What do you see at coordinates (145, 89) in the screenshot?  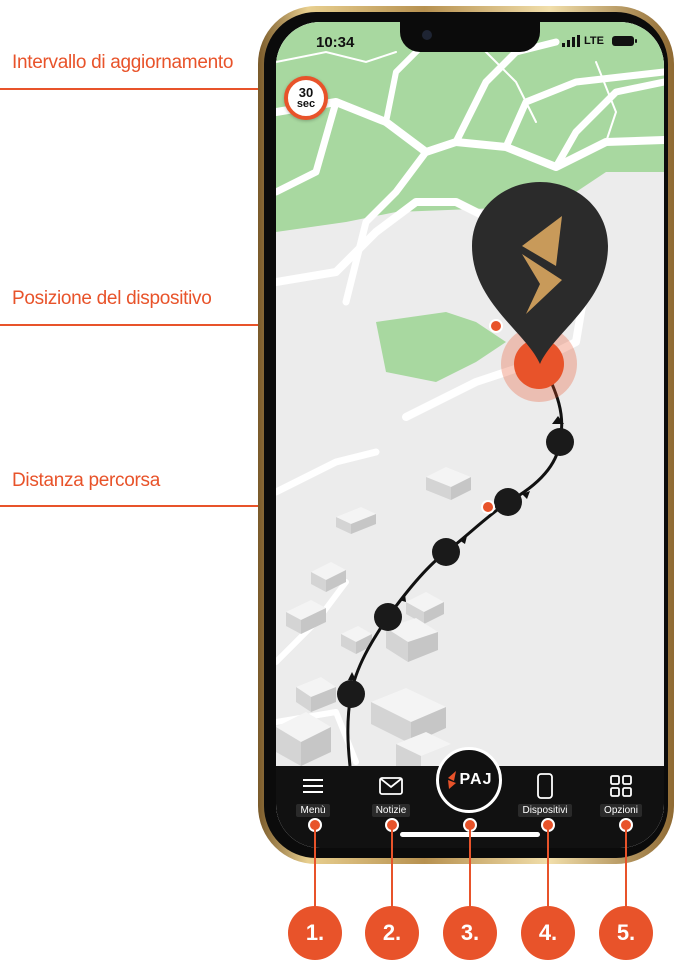 I see `callout-line-refresh` at bounding box center [145, 89].